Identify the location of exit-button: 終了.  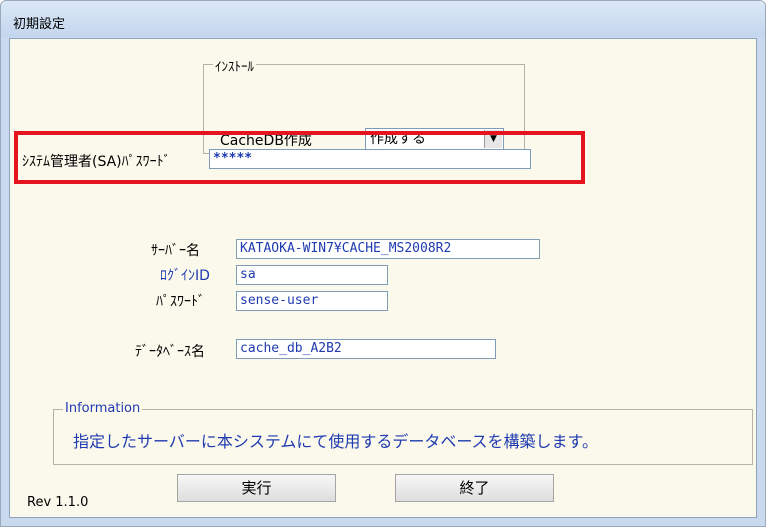
(474, 488).